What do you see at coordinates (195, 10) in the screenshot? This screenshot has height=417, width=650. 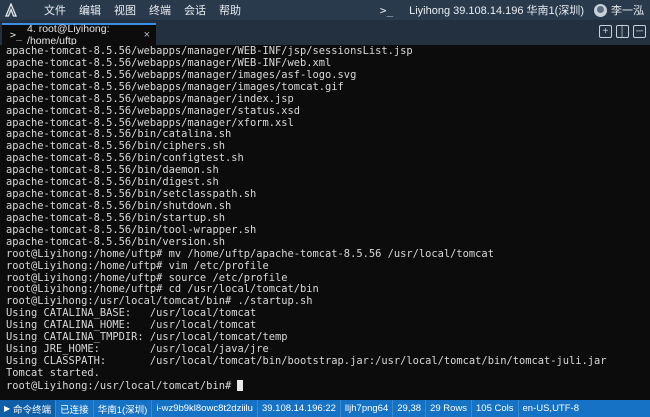 I see `menu-session: 会话` at bounding box center [195, 10].